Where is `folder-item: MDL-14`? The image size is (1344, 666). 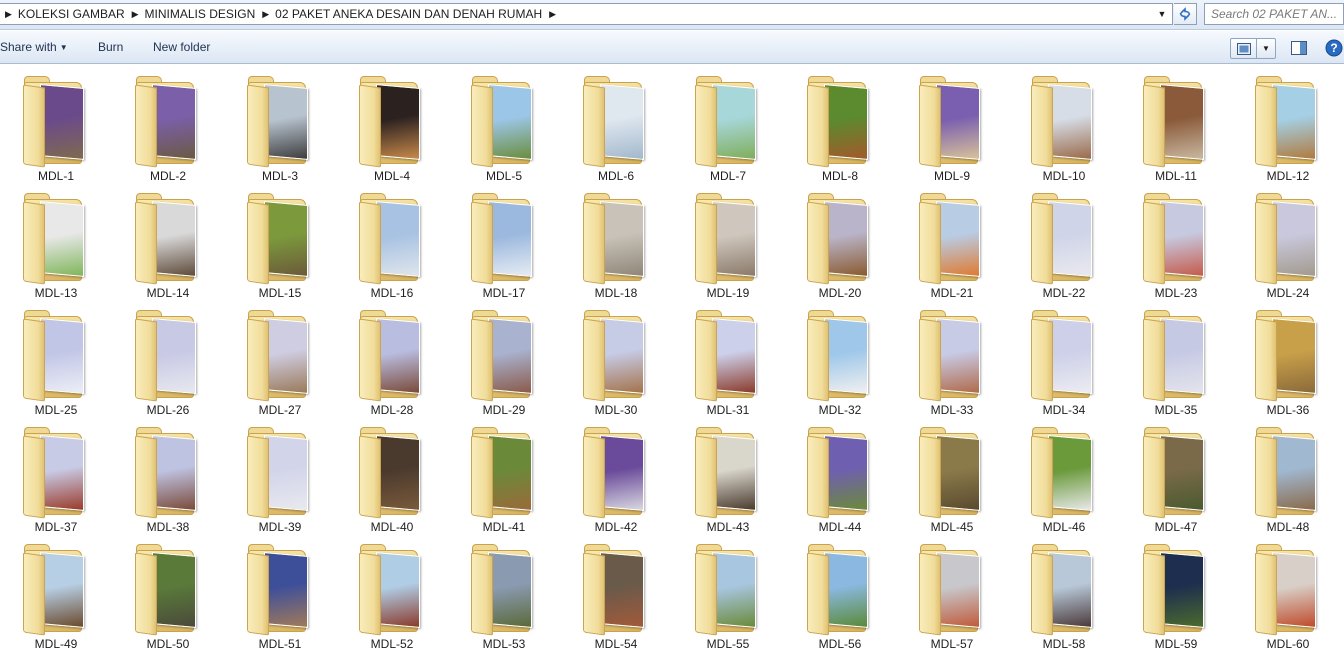 folder-item: MDL-14 is located at coordinates (168, 243).